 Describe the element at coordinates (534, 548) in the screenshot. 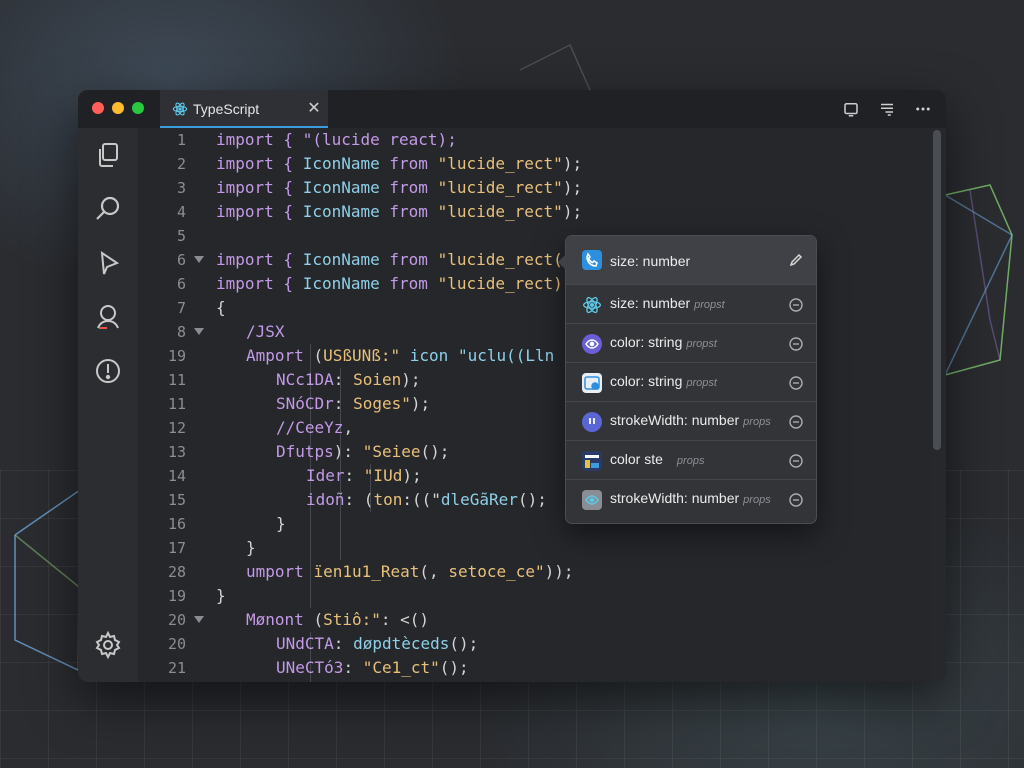

I see `code-line: 17}` at that location.